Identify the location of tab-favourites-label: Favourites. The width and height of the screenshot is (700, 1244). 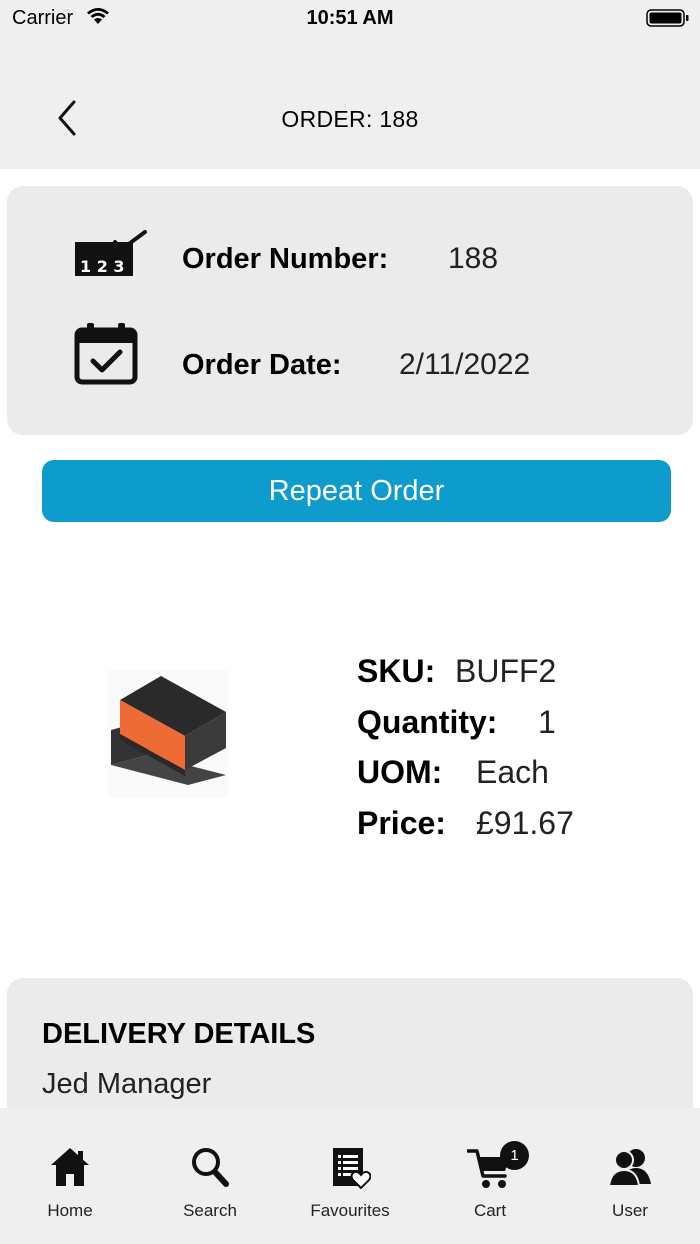
(350, 1210).